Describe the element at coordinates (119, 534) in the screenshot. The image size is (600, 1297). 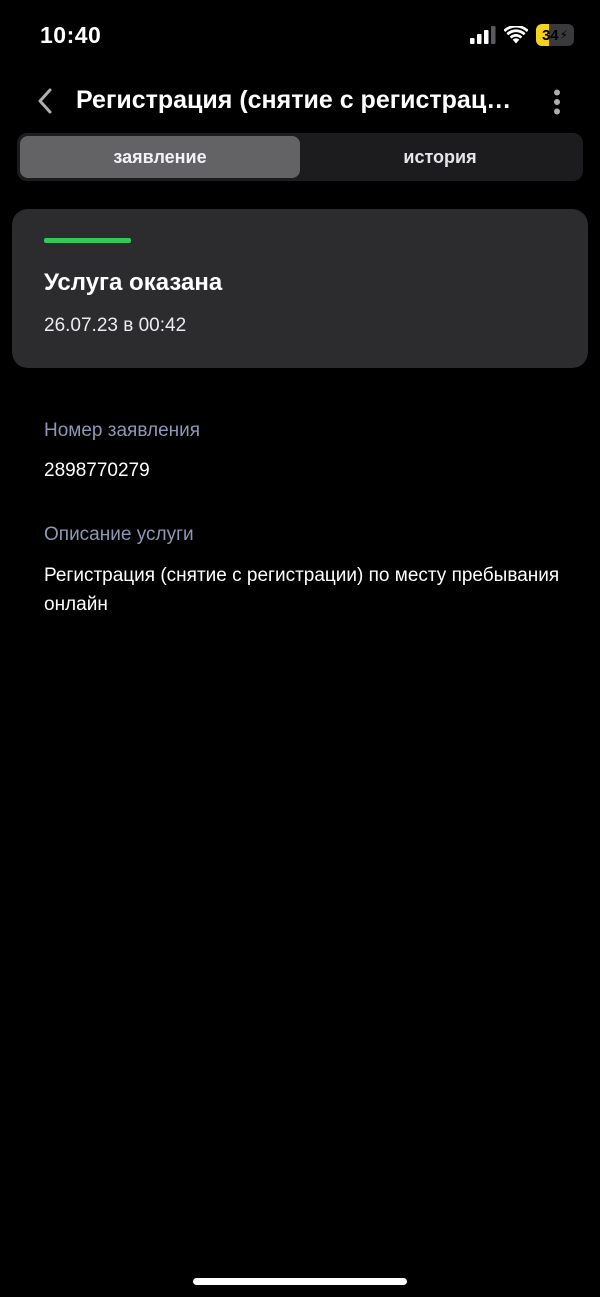
I see `service-description-label: Описание услуги` at that location.